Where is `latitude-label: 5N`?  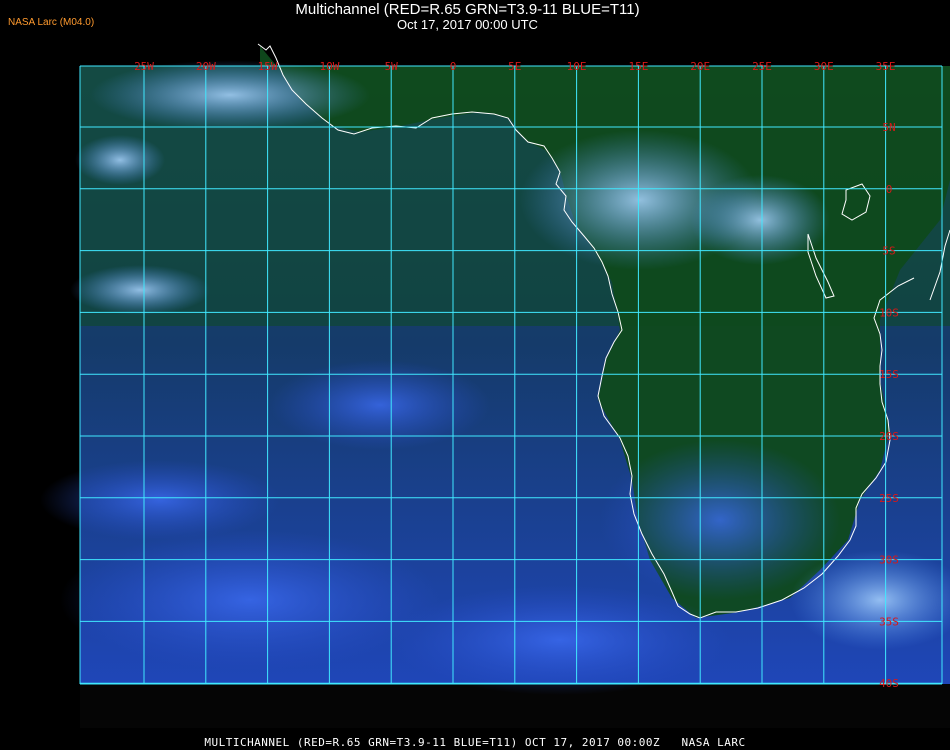 latitude-label: 5N is located at coordinates (888, 127).